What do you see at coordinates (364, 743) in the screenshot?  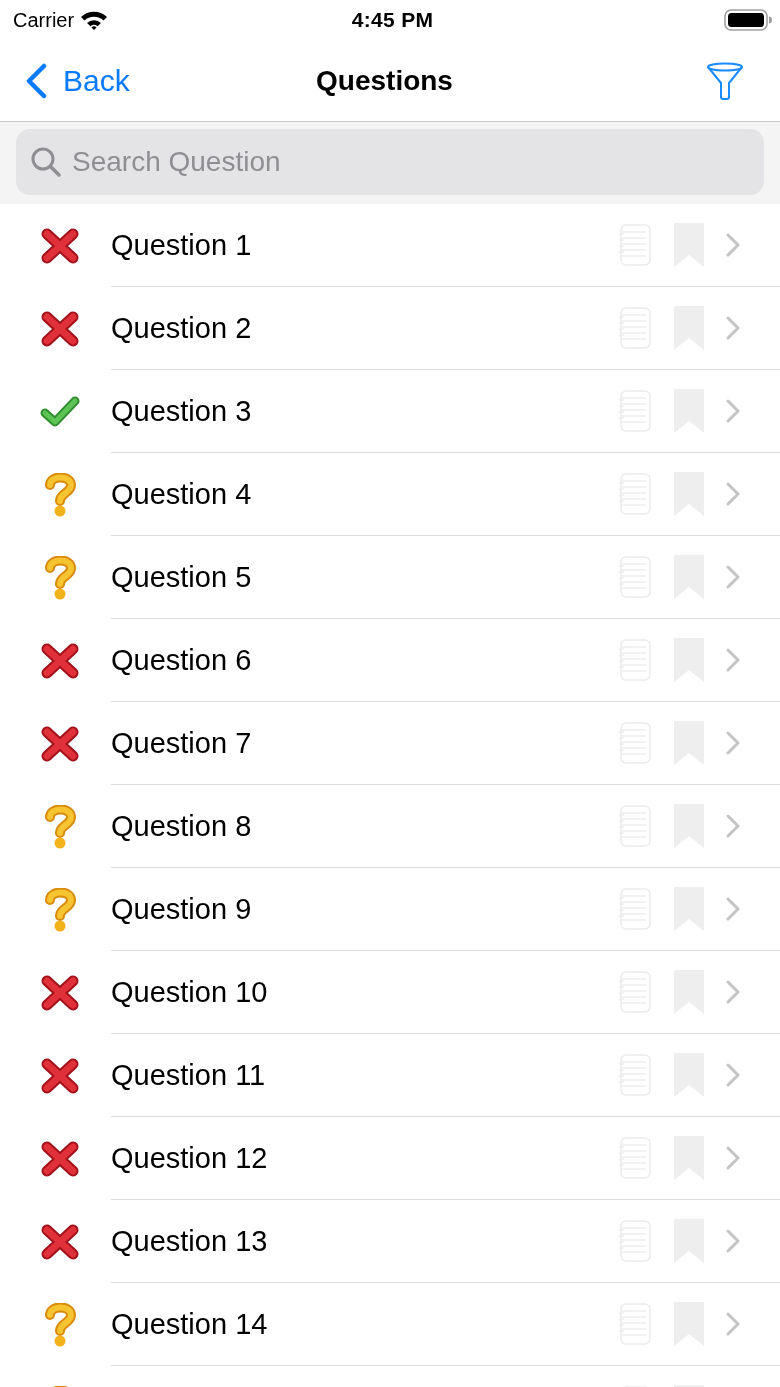 I see `question-title: Question 7` at bounding box center [364, 743].